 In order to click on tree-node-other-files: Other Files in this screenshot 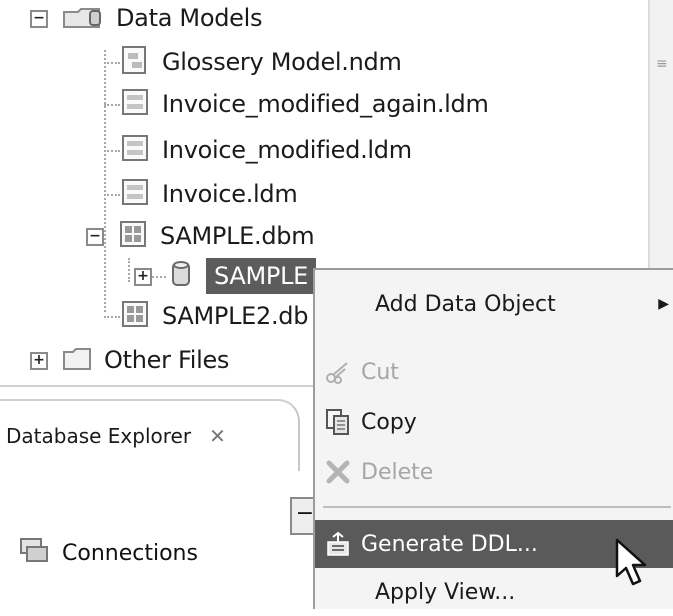, I will do `click(145, 360)`.